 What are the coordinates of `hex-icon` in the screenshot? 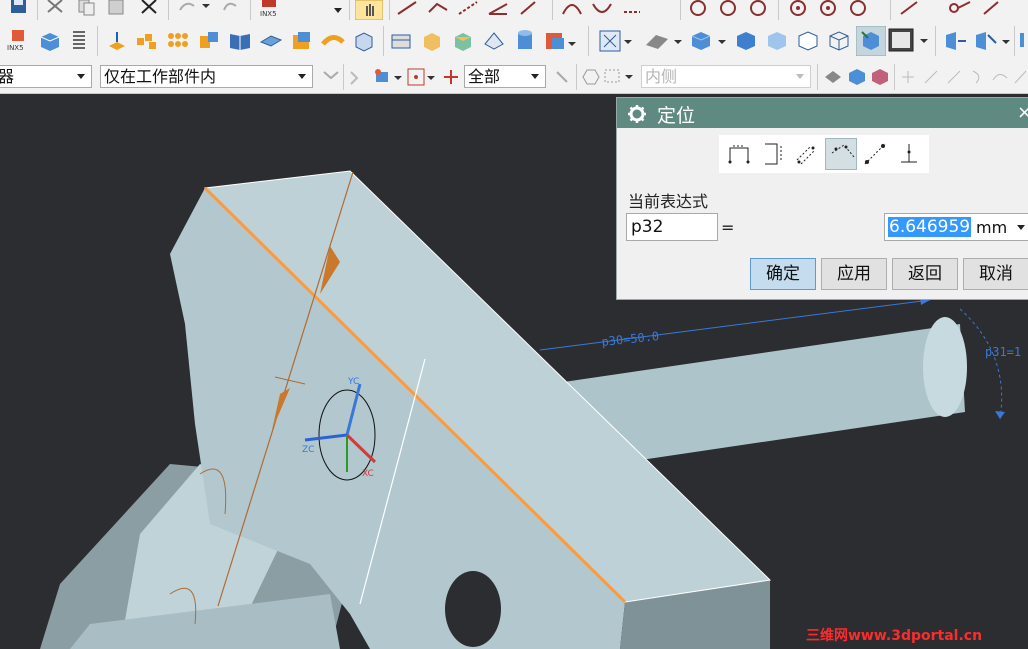 It's located at (591, 77).